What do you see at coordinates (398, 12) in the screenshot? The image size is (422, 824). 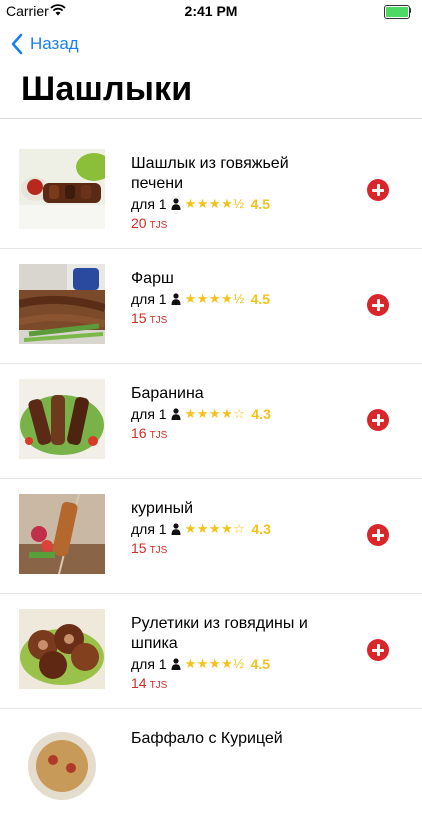 I see `battery-icon` at bounding box center [398, 12].